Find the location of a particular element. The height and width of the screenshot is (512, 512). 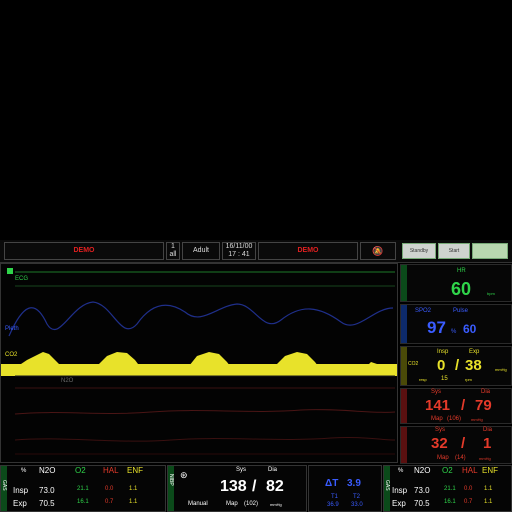

nibp-tab is located at coordinates (171, 488).